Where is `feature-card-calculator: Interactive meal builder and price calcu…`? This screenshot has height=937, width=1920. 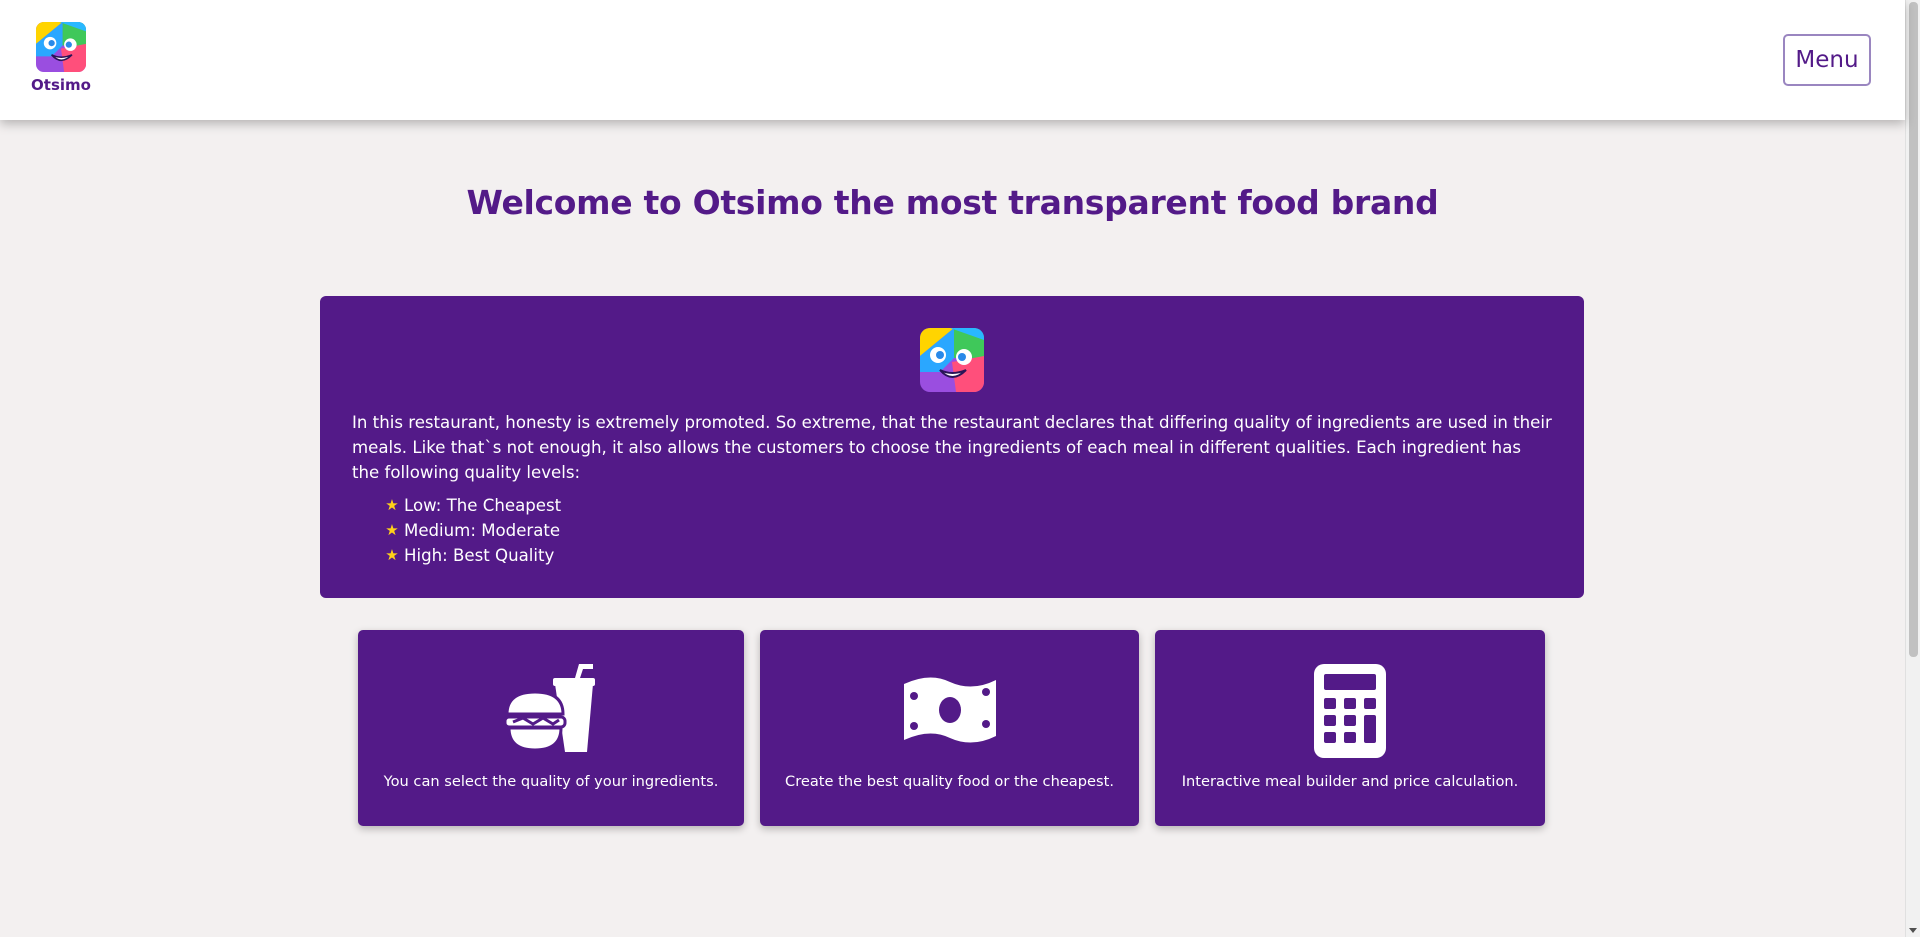
feature-card-calculator: Interactive meal builder and price calcu… is located at coordinates (1350, 728).